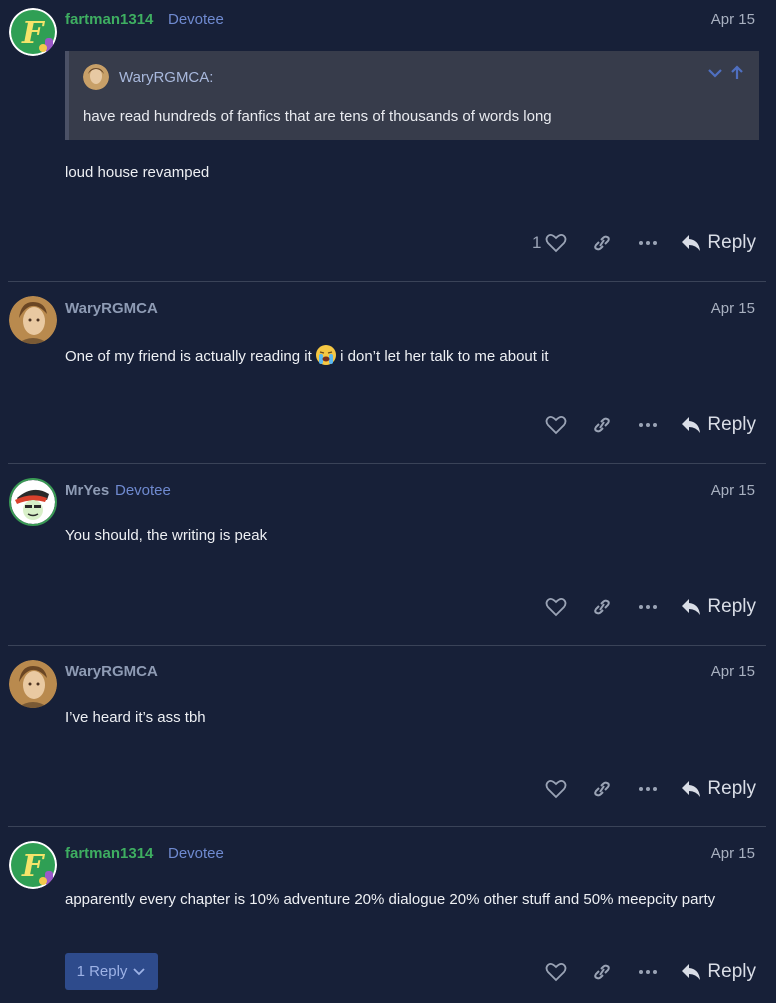  What do you see at coordinates (102, 971) in the screenshot?
I see `show-replies-label: 1 Reply` at bounding box center [102, 971].